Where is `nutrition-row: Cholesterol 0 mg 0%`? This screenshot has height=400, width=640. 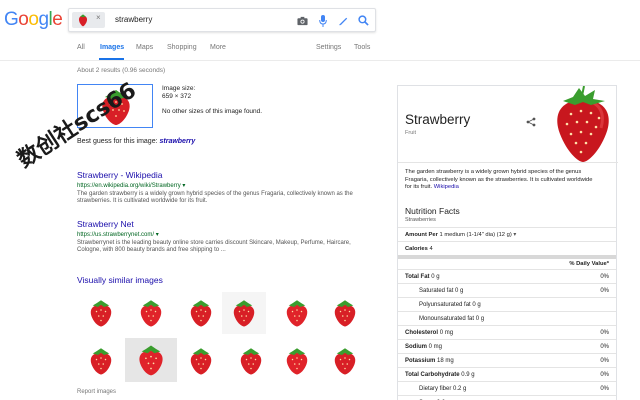 nutrition-row: Cholesterol 0 mg 0% is located at coordinates (507, 332).